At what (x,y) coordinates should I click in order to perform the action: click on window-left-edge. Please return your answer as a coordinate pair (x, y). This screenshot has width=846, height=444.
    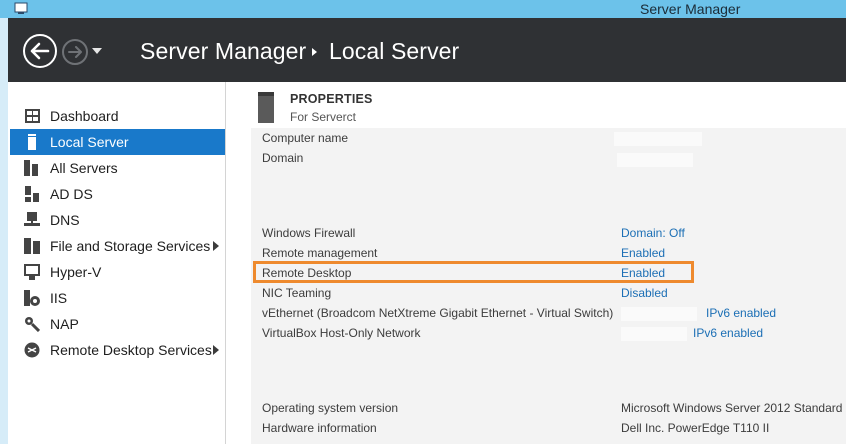
    Looking at the image, I should click on (4, 222).